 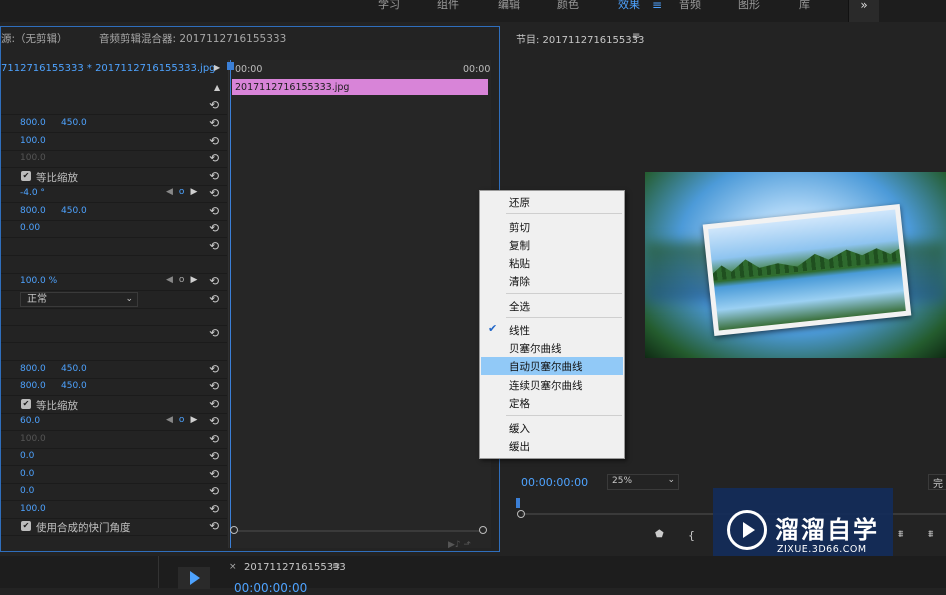 What do you see at coordinates (930, 534) in the screenshot?
I see `extract-icon: ⩩` at bounding box center [930, 534].